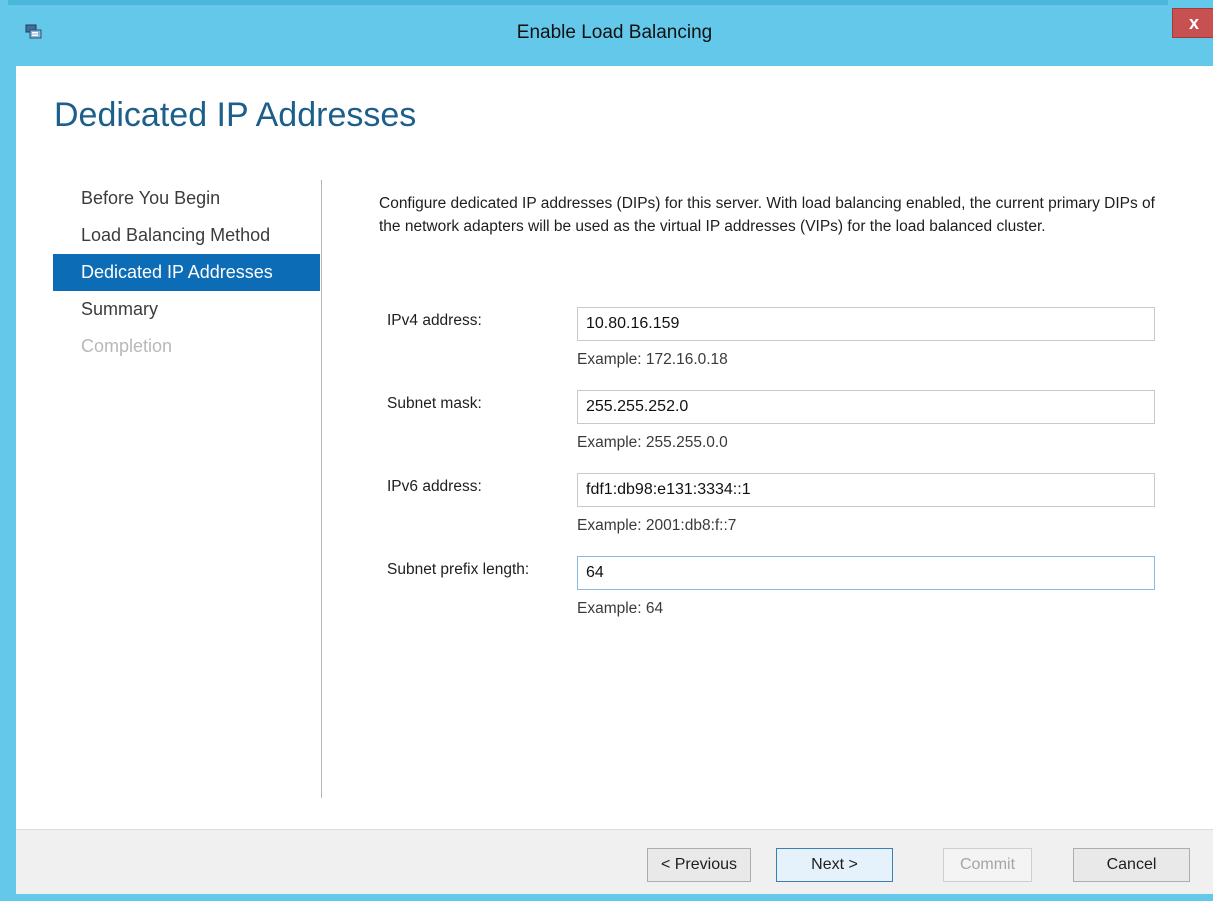  What do you see at coordinates (866, 324) in the screenshot?
I see `ipv4-address-field` at bounding box center [866, 324].